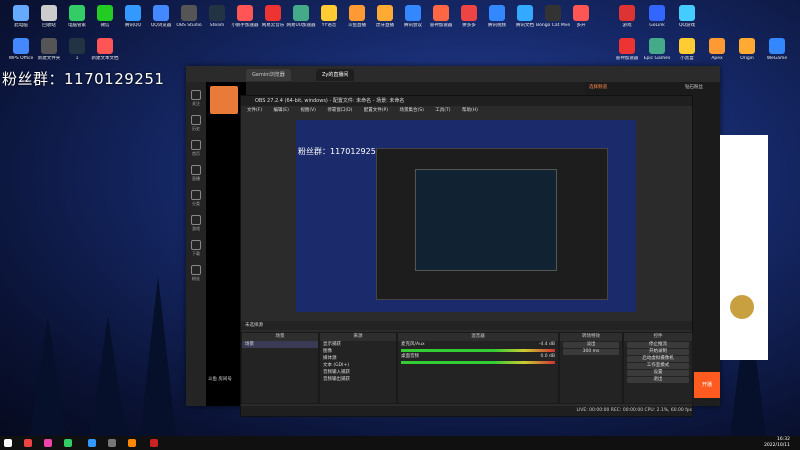 The width and height of the screenshot is (800, 450). I want to click on source-item: 音频输出捕获, so click(358, 379).